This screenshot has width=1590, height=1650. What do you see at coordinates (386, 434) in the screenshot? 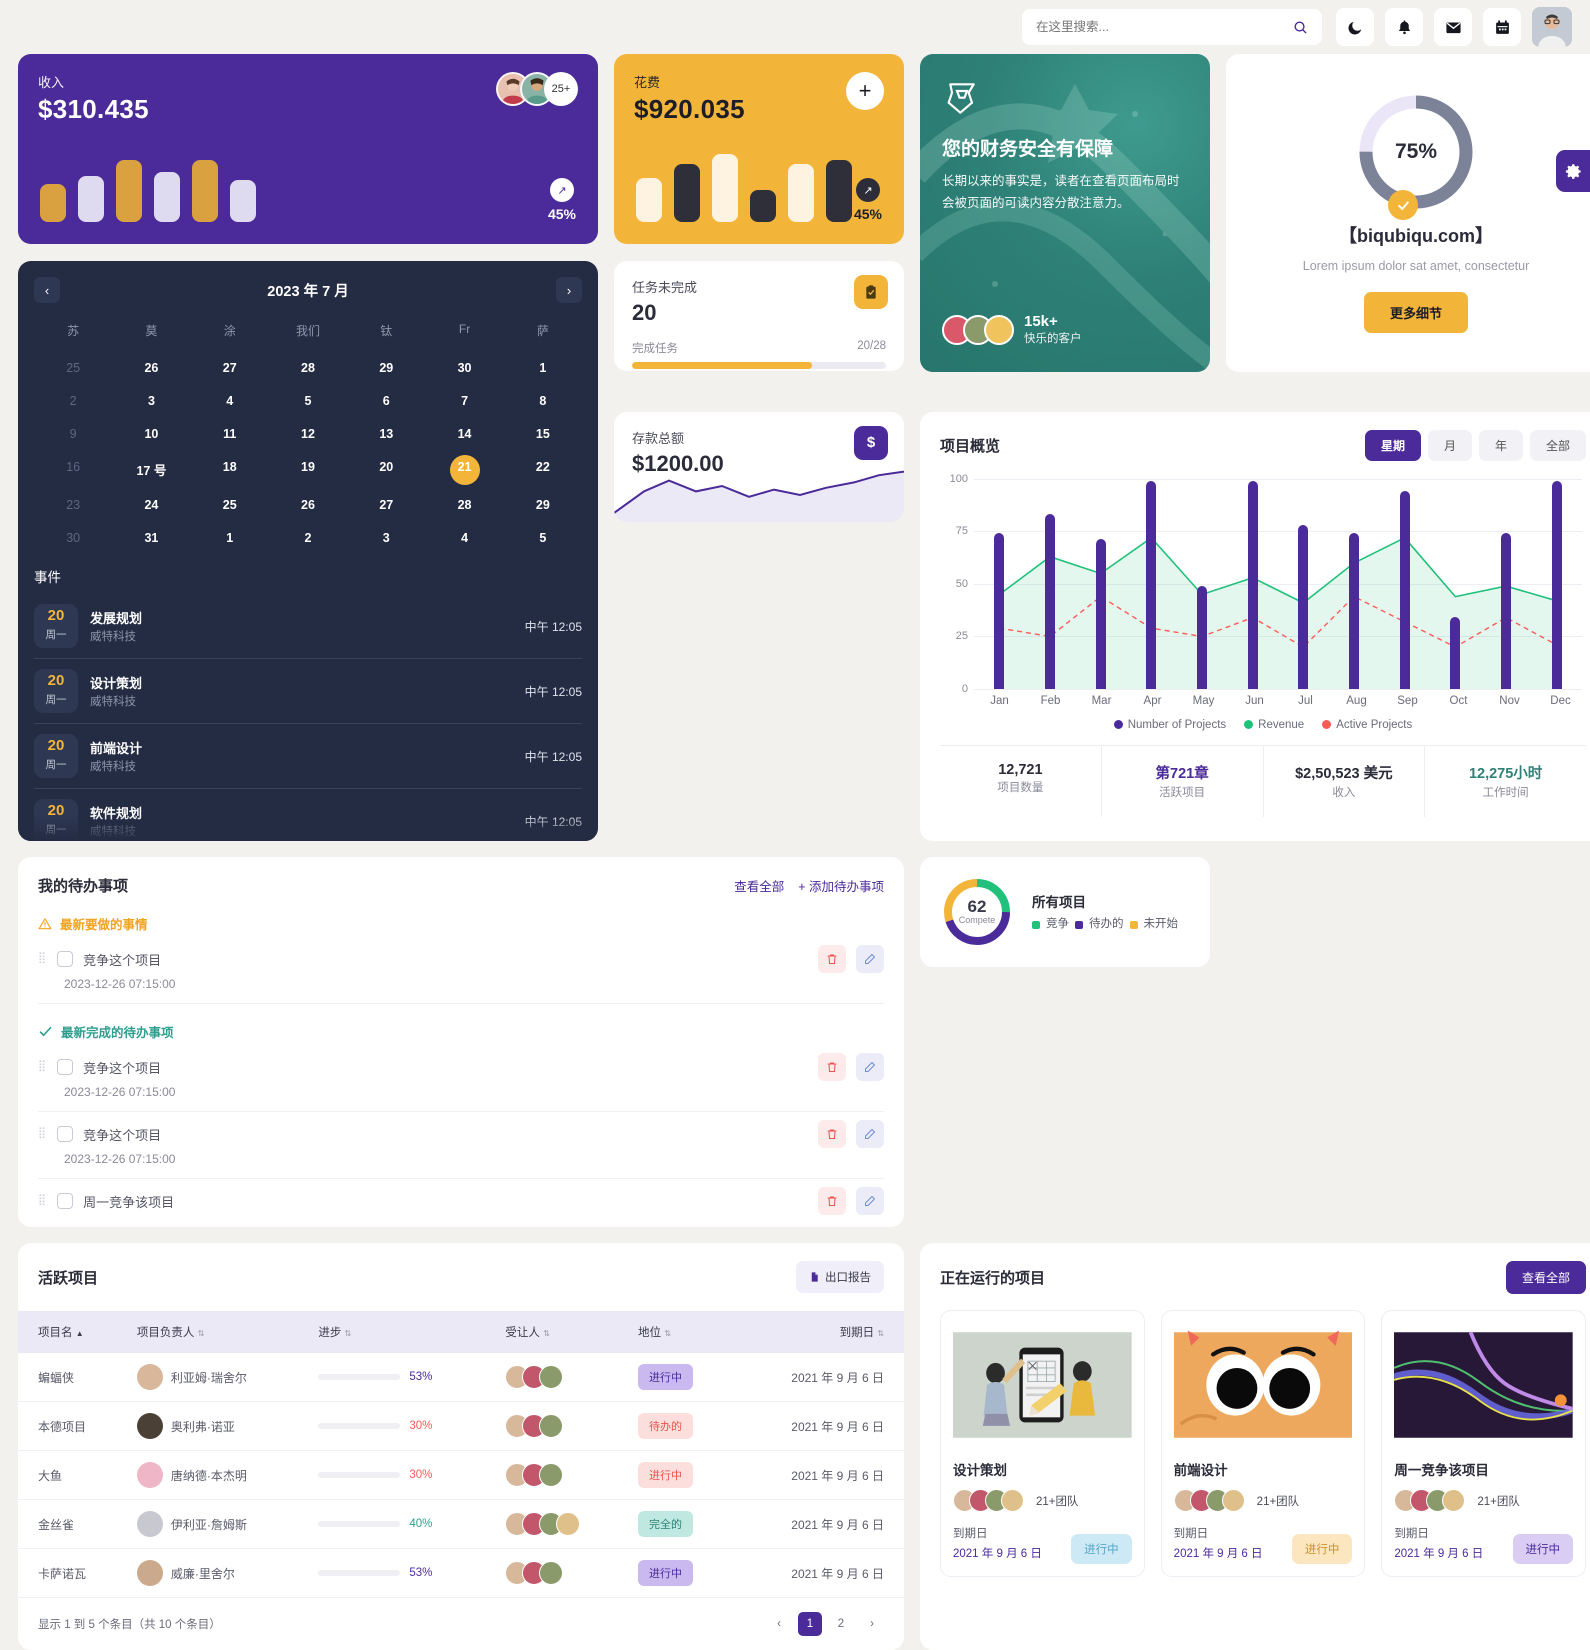
I see `calendar-day: 13` at bounding box center [386, 434].